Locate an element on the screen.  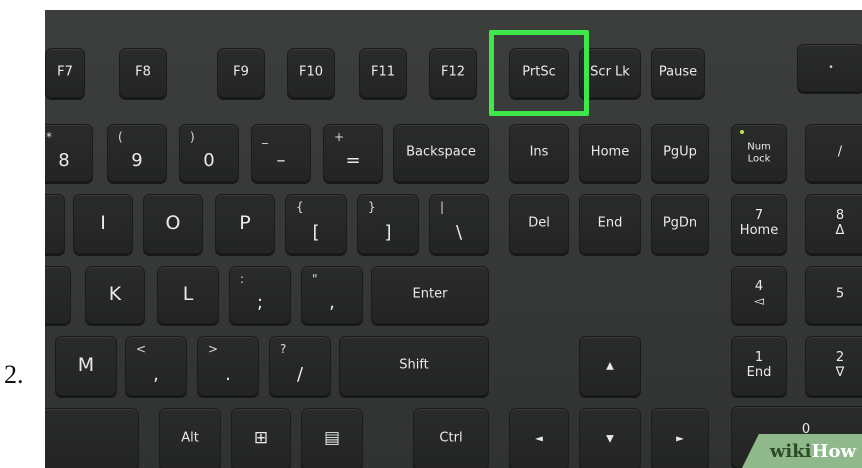
key-i: I is located at coordinates (103, 224).